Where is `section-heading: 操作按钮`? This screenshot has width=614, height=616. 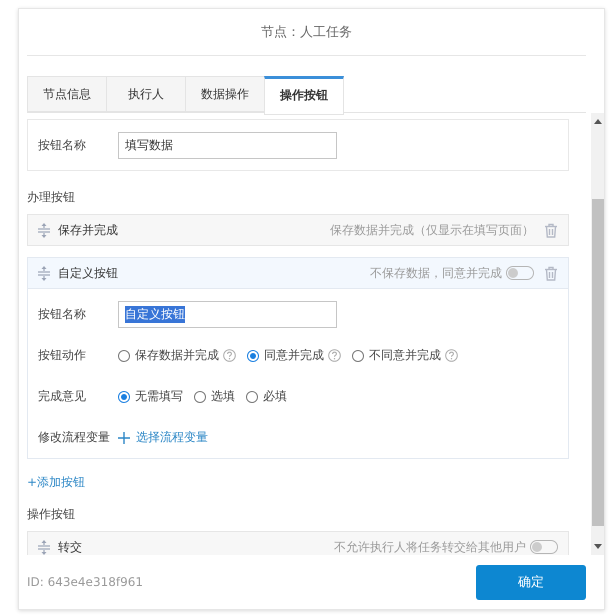
section-heading: 操作按钮 is located at coordinates (51, 514).